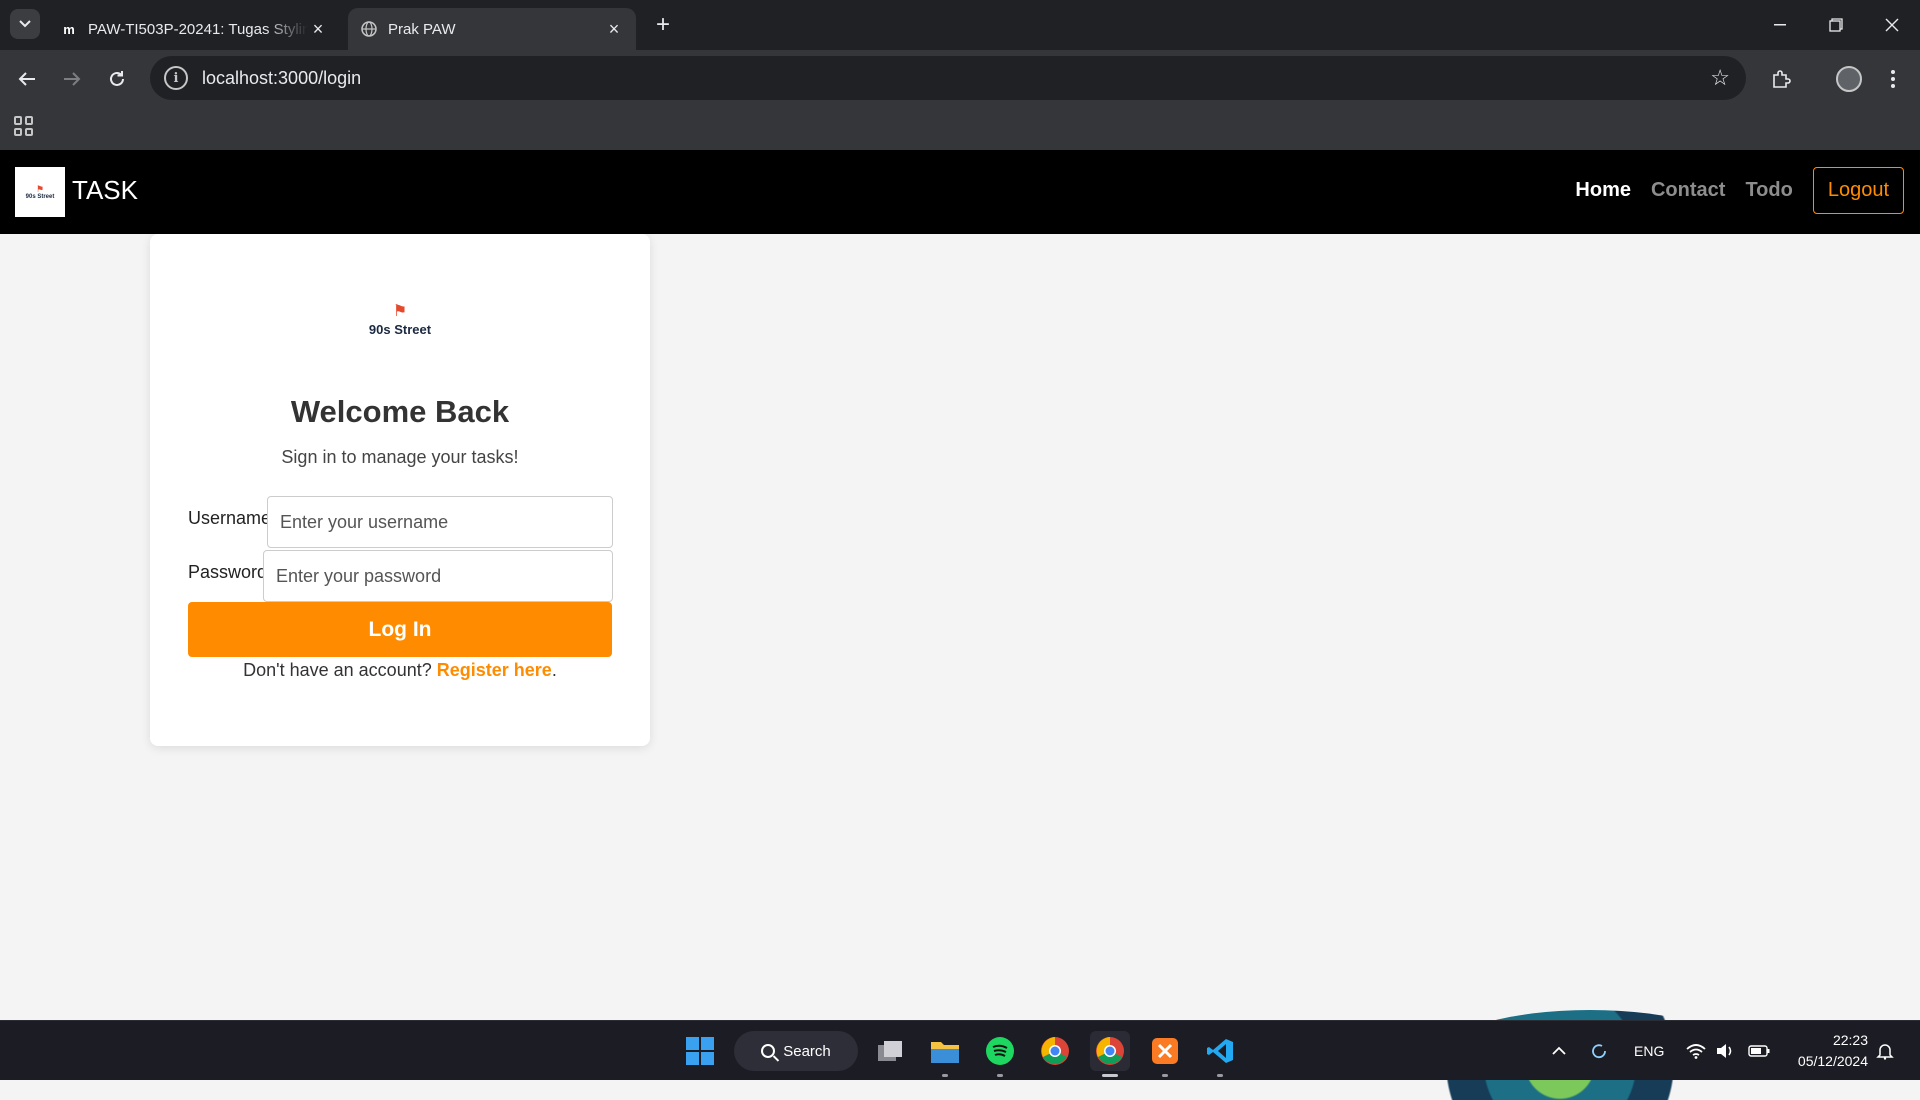  I want to click on restore-icon, so click(1836, 25).